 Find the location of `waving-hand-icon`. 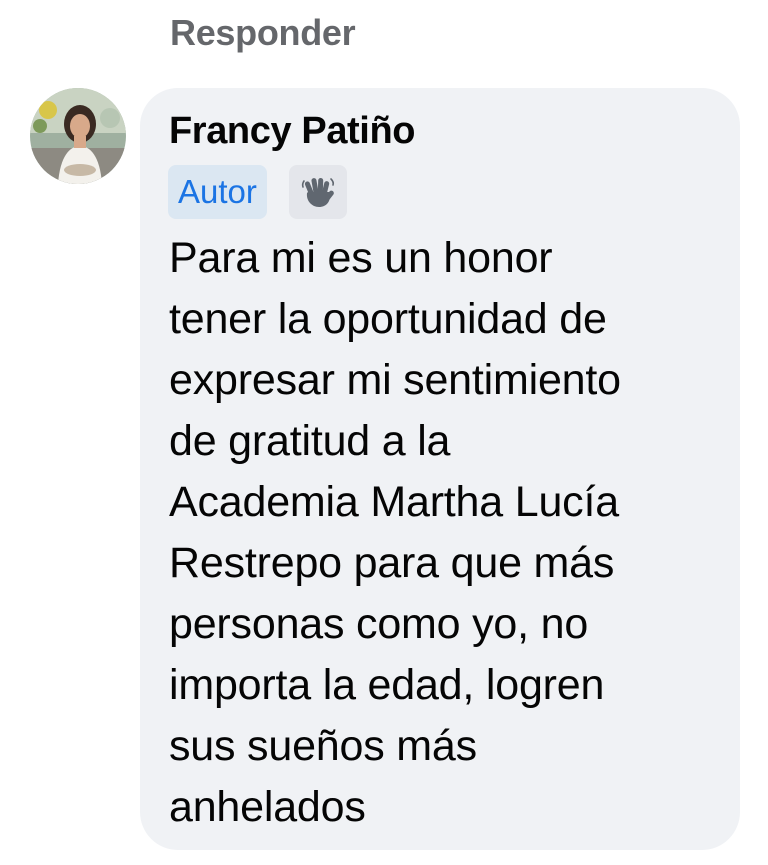

waving-hand-icon is located at coordinates (318, 192).